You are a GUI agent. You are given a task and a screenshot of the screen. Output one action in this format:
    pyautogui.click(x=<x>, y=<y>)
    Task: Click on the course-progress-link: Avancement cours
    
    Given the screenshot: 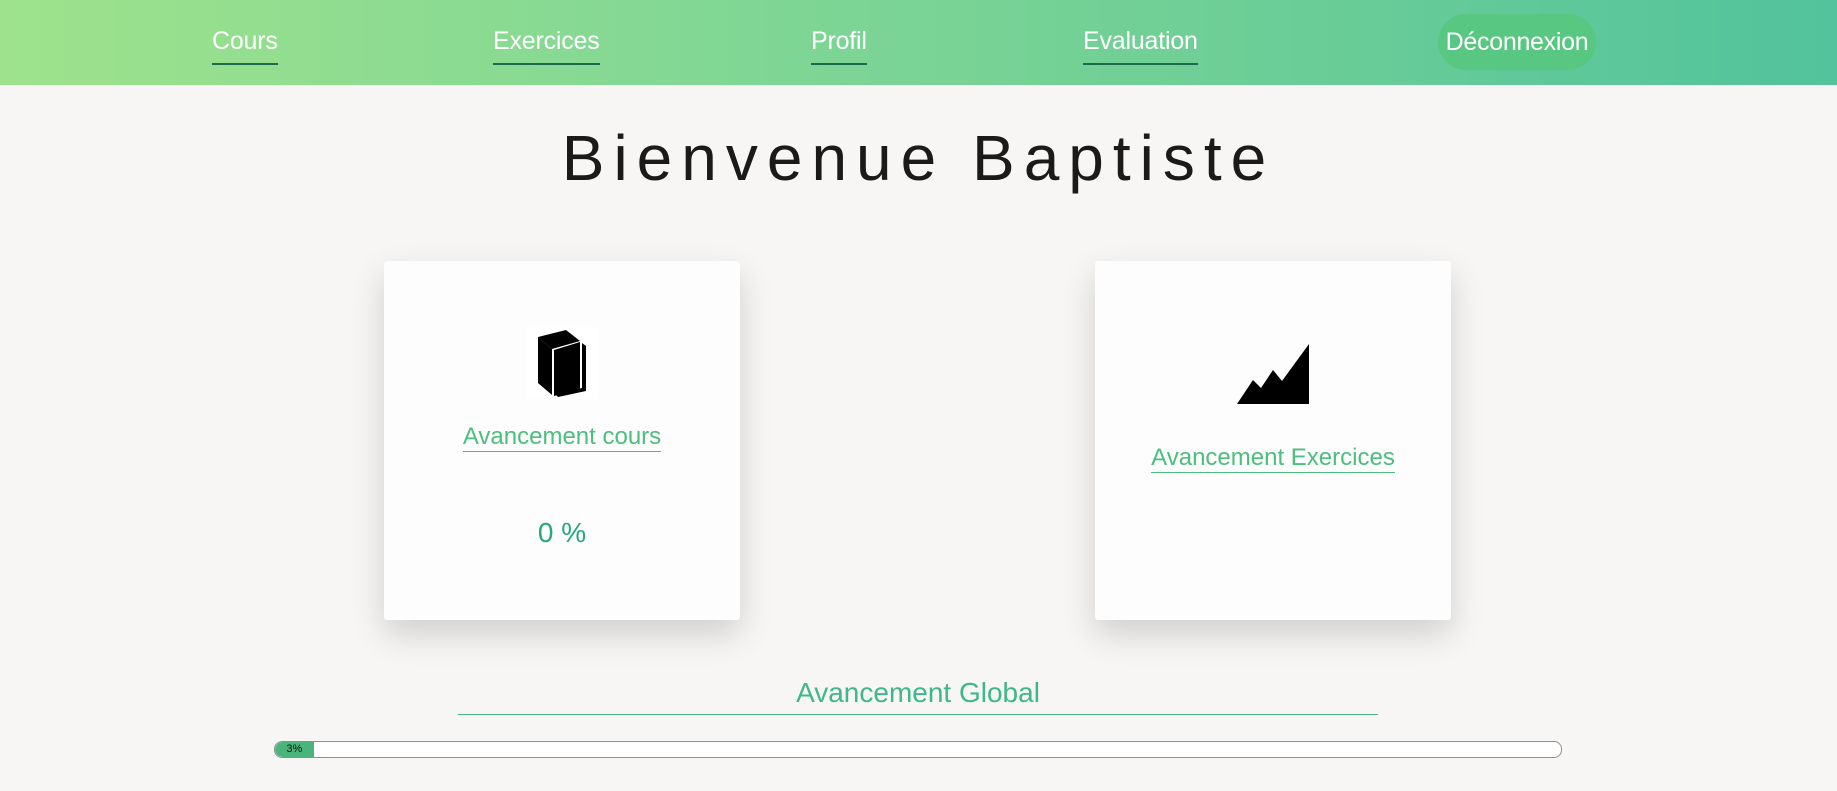 What is the action you would take?
    pyautogui.click(x=562, y=437)
    